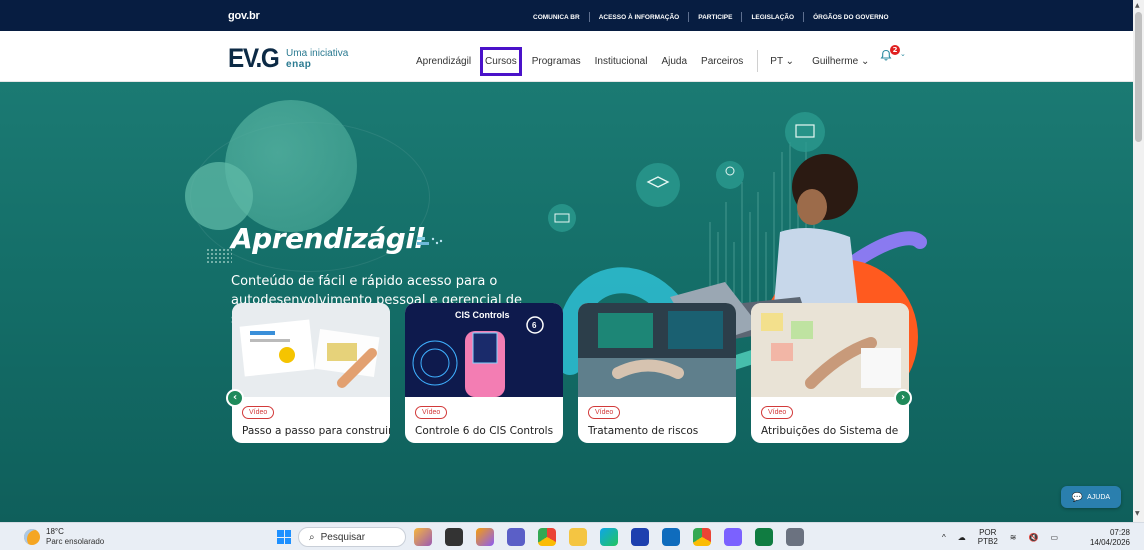 The width and height of the screenshot is (1144, 550). Describe the element at coordinates (895, 50) in the screenshot. I see `notification-count-badge: 2` at that location.